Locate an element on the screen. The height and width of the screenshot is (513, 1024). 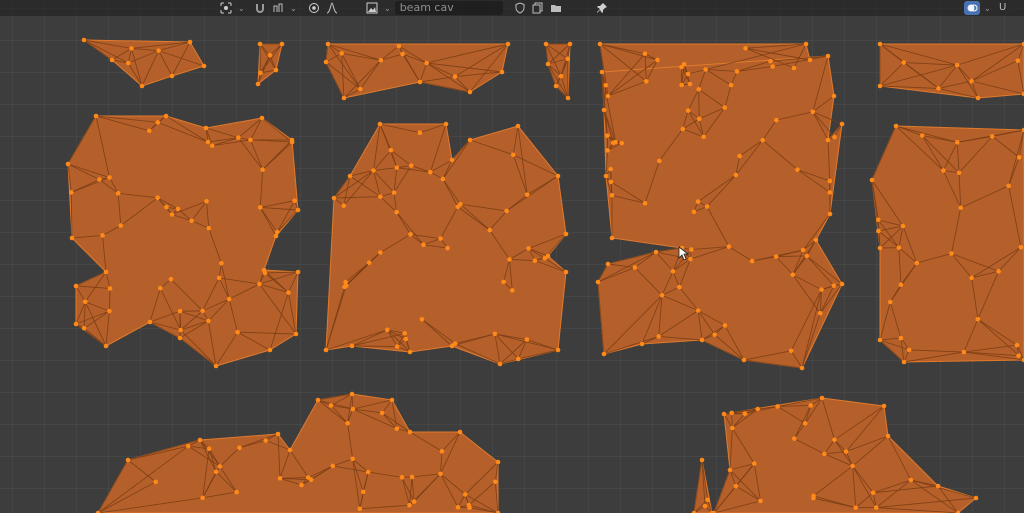
uv-menu-button: U is located at coordinates (1002, 8).